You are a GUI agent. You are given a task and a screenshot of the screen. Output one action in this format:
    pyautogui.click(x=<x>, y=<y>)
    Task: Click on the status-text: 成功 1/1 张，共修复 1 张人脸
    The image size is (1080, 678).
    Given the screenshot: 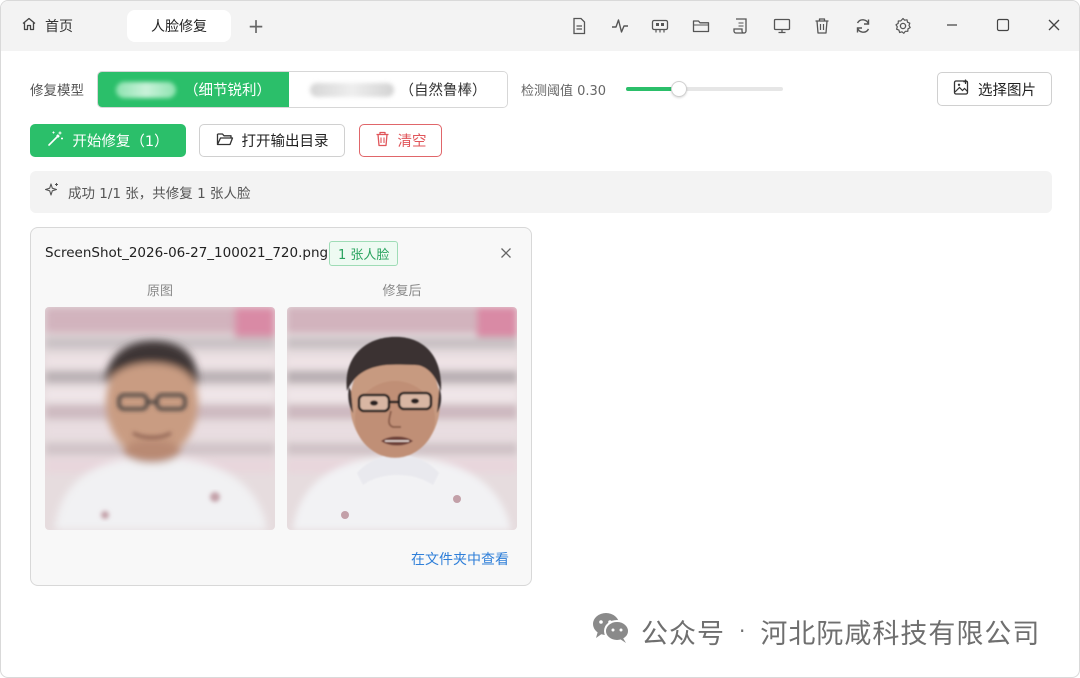 What is the action you would take?
    pyautogui.click(x=159, y=194)
    